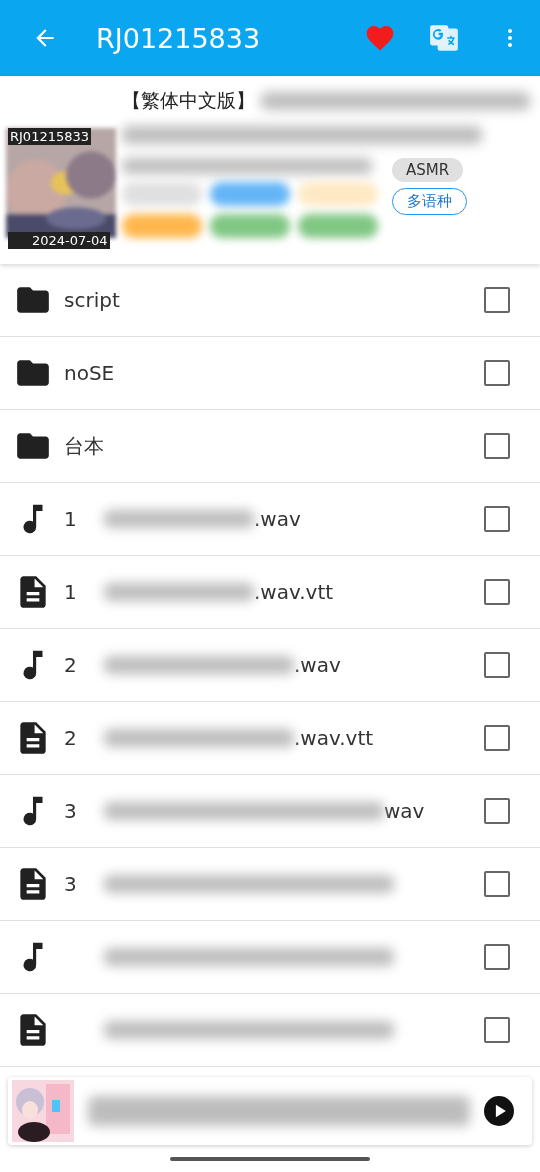 The width and height of the screenshot is (540, 1172). Describe the element at coordinates (89, 373) in the screenshot. I see `folder-name: noSE` at that location.